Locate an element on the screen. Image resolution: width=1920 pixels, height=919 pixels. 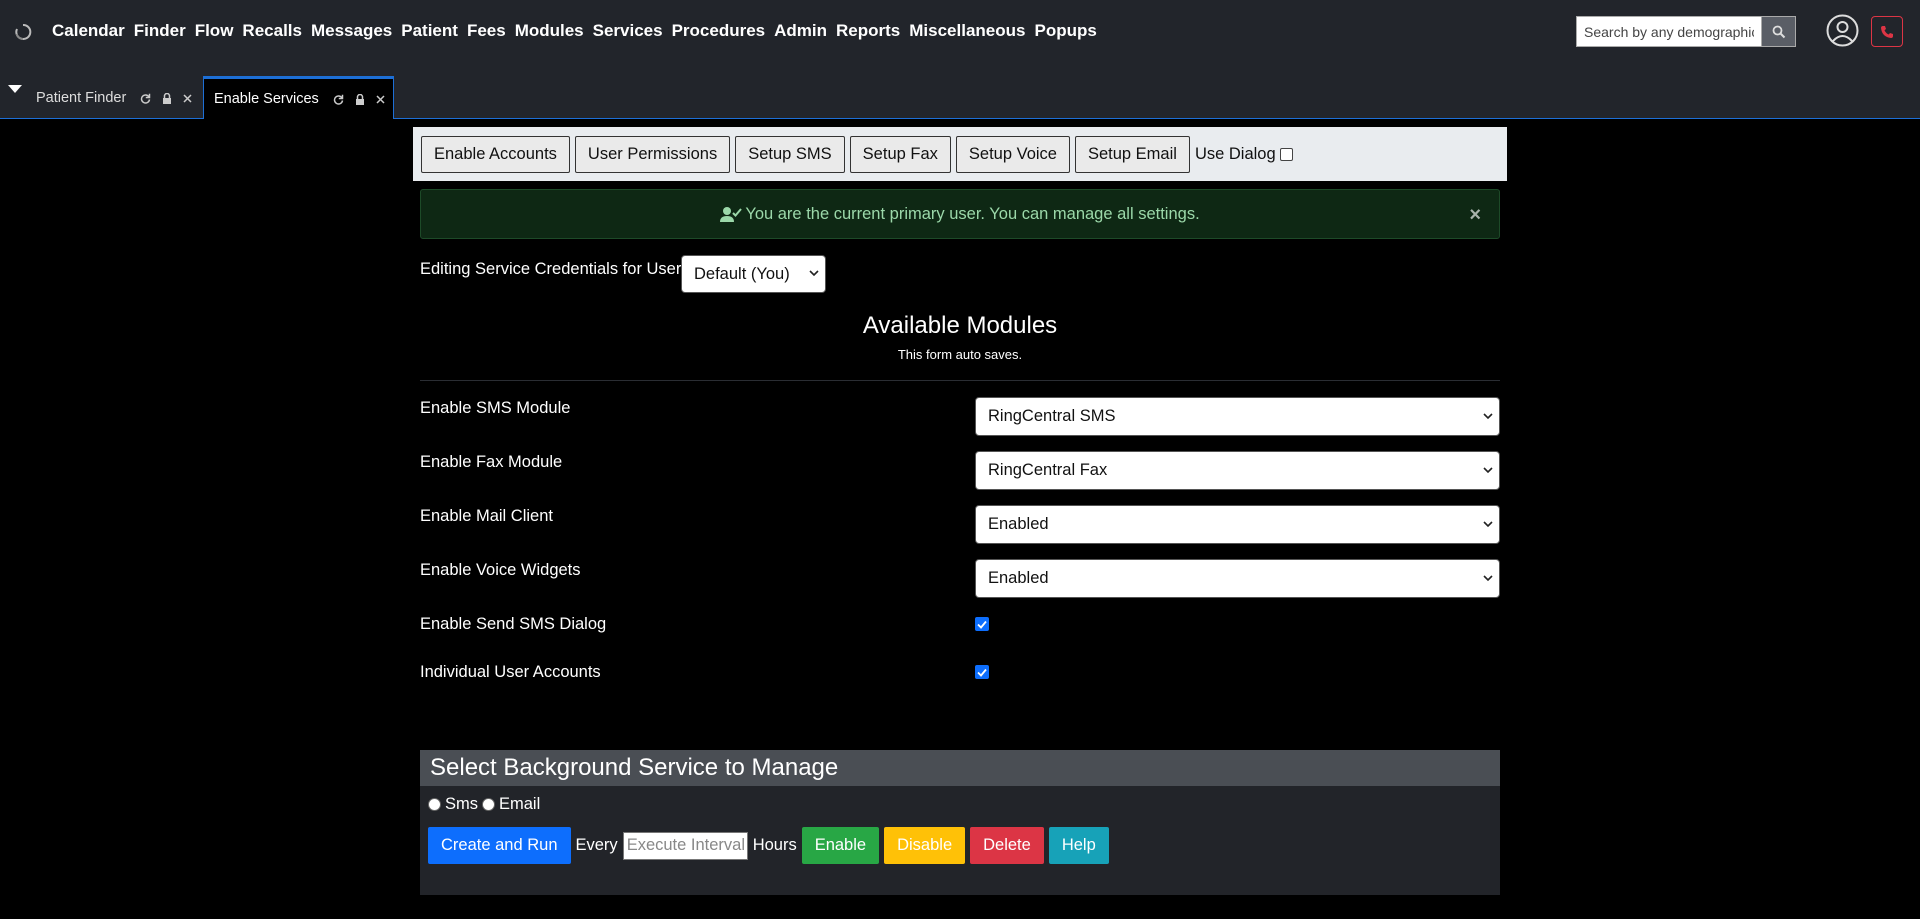
menu-procedures: Procedures is located at coordinates (719, 31).